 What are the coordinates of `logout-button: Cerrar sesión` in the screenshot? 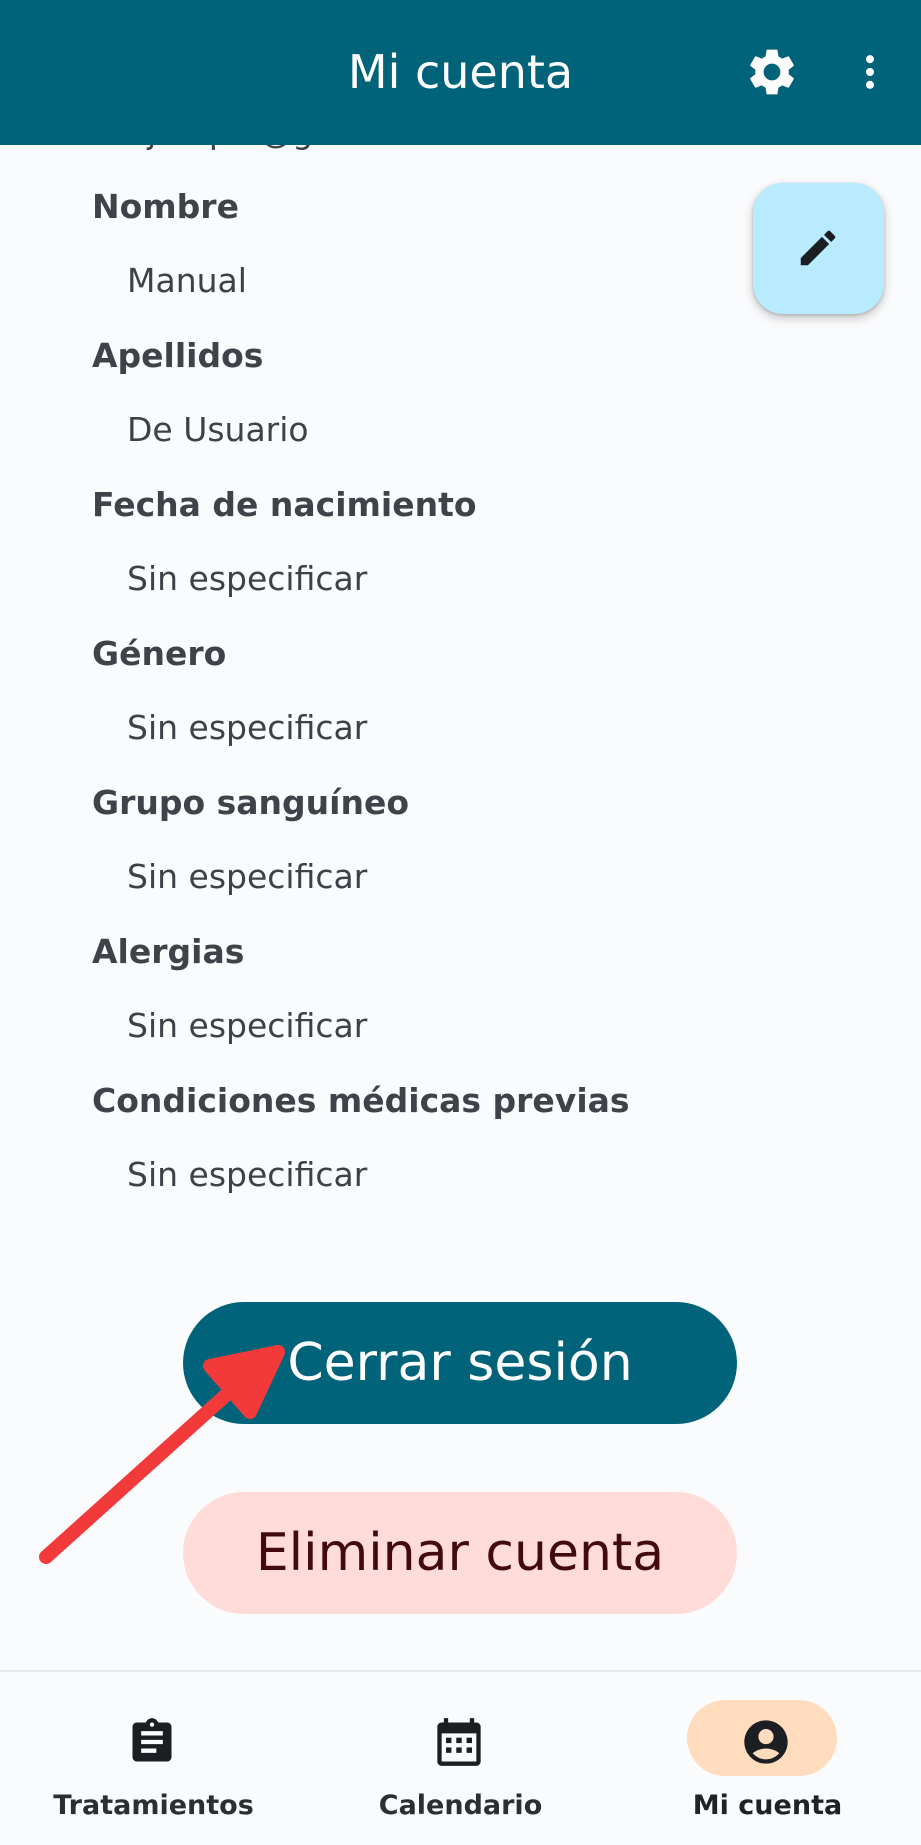 It's located at (460, 1363).